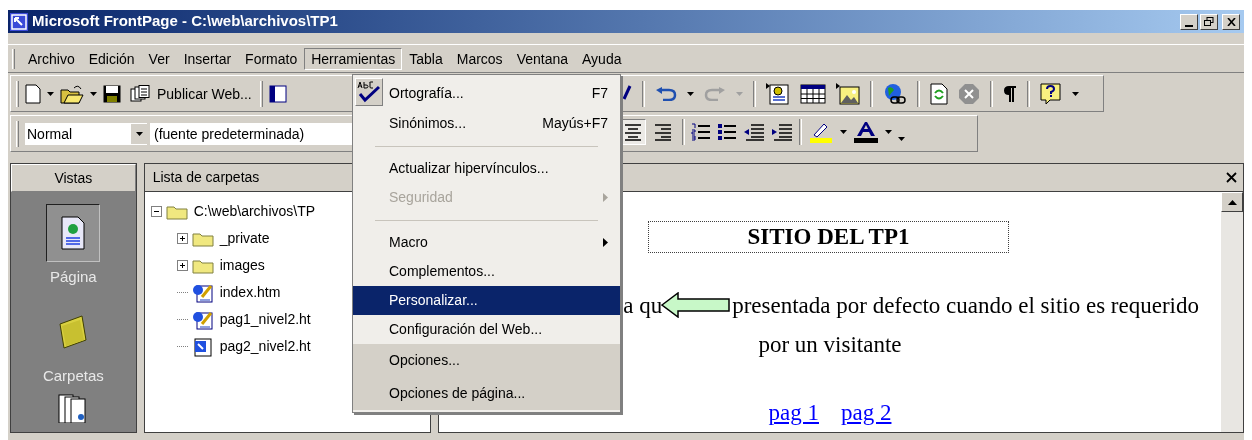 Image resolution: width=1252 pixels, height=440 pixels. Describe the element at coordinates (369, 92) in the screenshot. I see `spelling-check-icon` at that location.